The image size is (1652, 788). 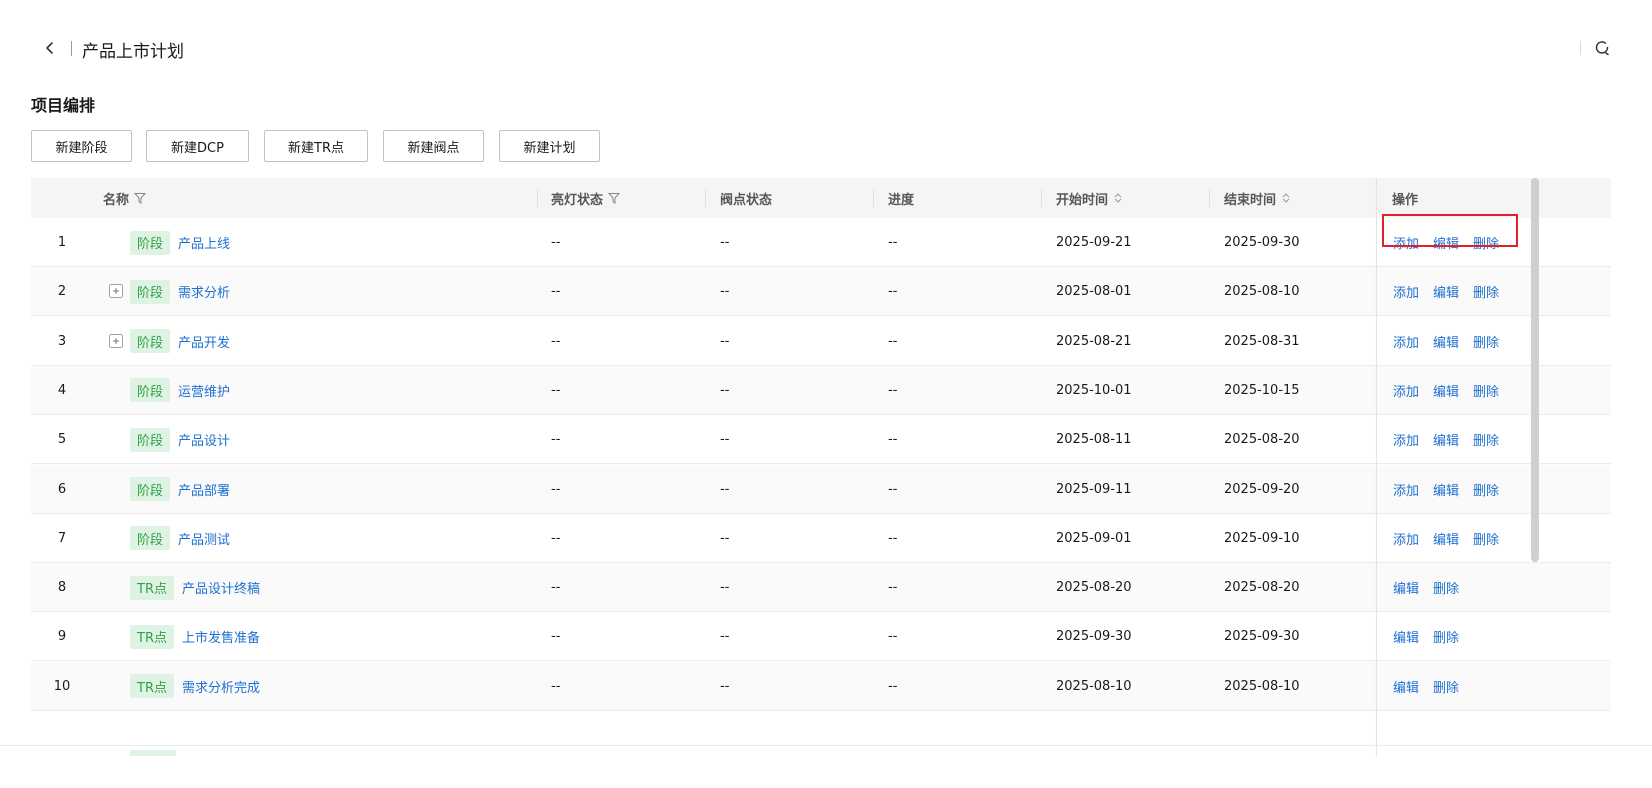 I want to click on header-divider, so click(x=71, y=48).